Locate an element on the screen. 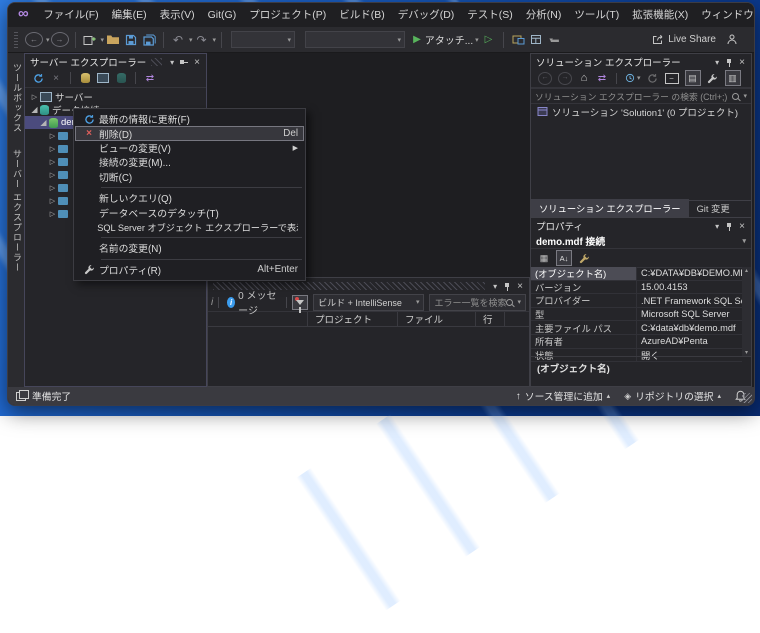 The height and width of the screenshot is (633, 760). scroll-down-icon: ▾ is located at coordinates (746, 352).